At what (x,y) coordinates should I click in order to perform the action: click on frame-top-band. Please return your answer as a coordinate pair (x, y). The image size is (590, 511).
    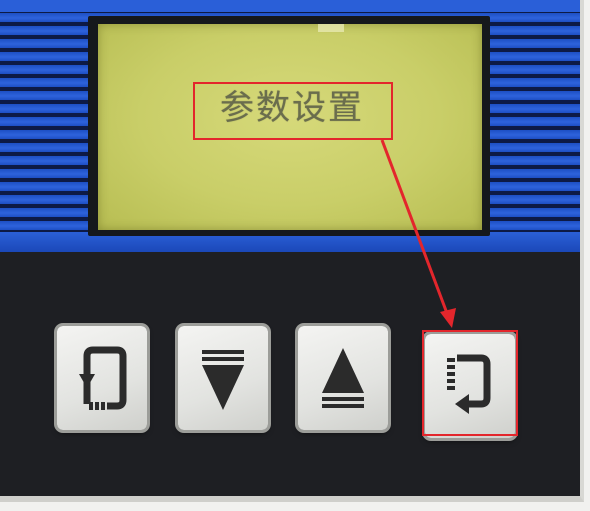
    Looking at the image, I should click on (290, 6).